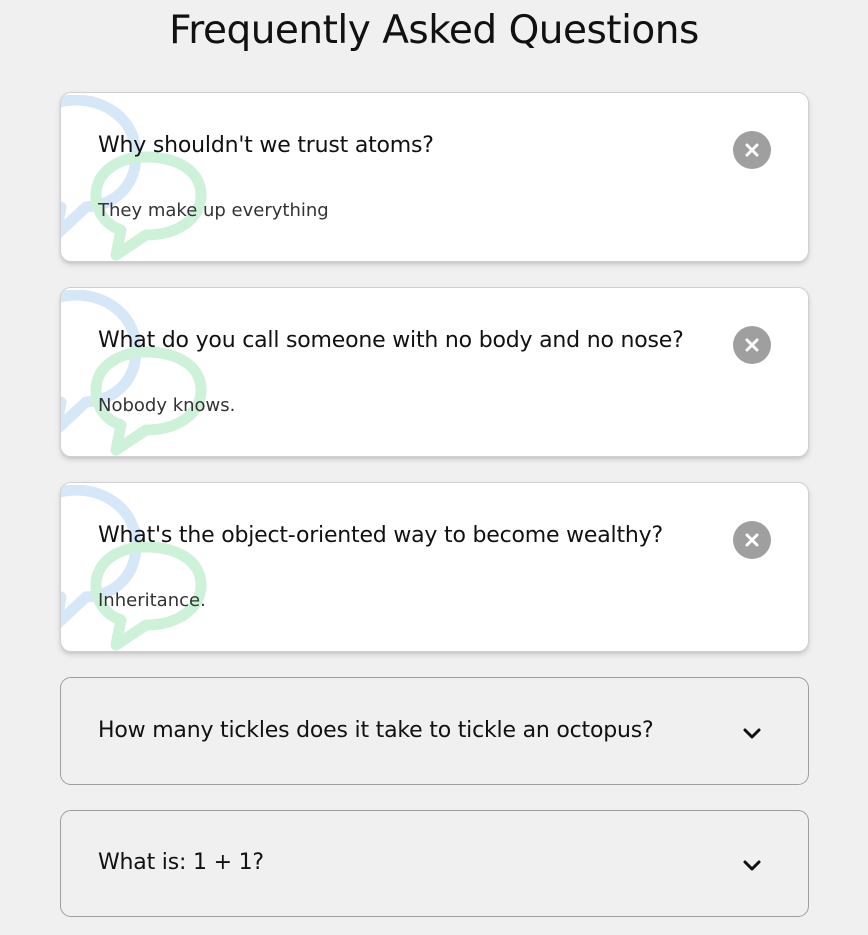  What do you see at coordinates (181, 862) in the screenshot?
I see `faq-question: What is: 1 + 1?` at bounding box center [181, 862].